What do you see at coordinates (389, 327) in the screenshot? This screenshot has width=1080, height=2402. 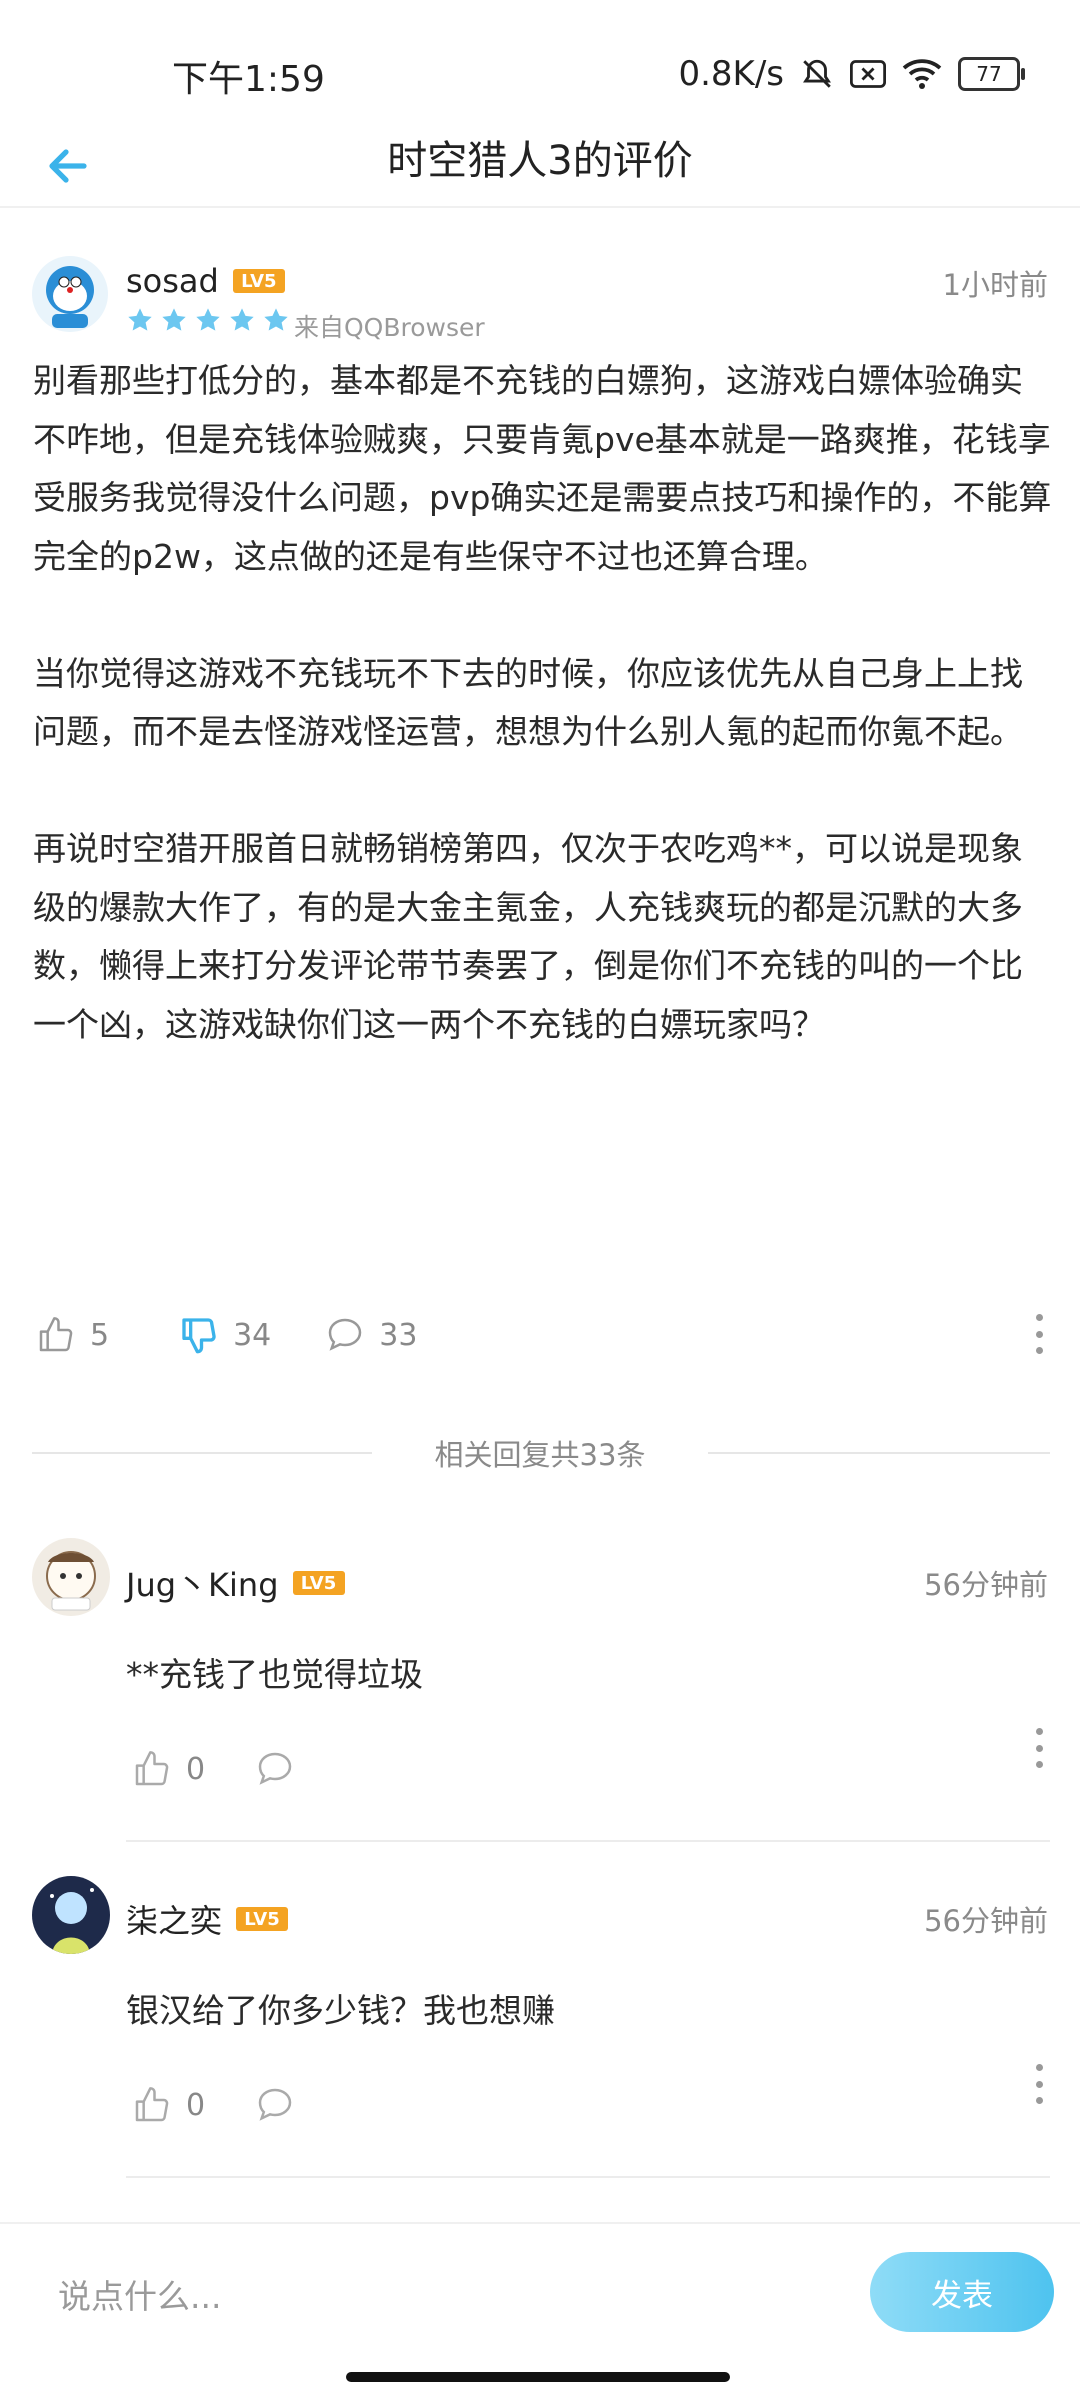 I see `review-source: 来自QQBrowser` at bounding box center [389, 327].